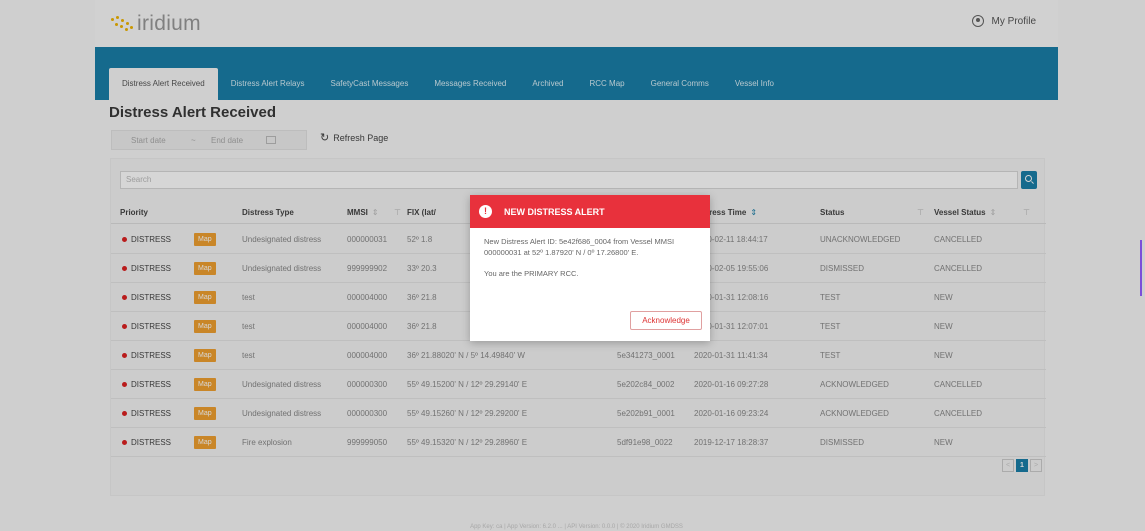 This screenshot has height=531, width=1145. What do you see at coordinates (554, 211) in the screenshot?
I see `modal-title: NEW DISTRESS ALERT` at bounding box center [554, 211].